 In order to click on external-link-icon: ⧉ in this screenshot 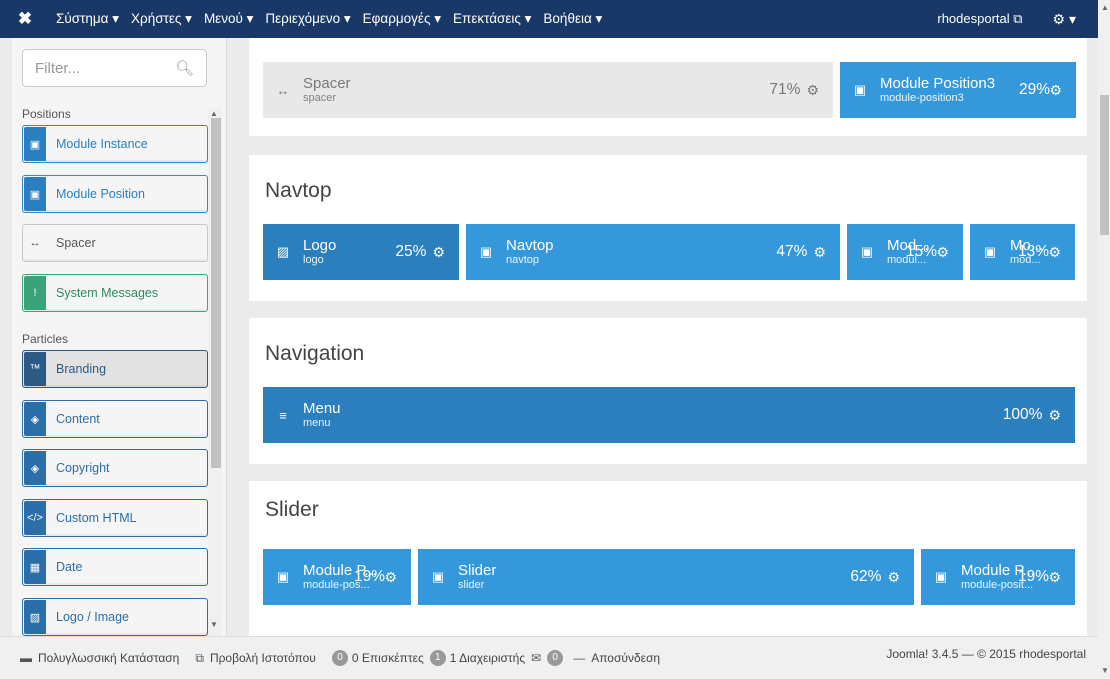, I will do `click(199, 657)`.